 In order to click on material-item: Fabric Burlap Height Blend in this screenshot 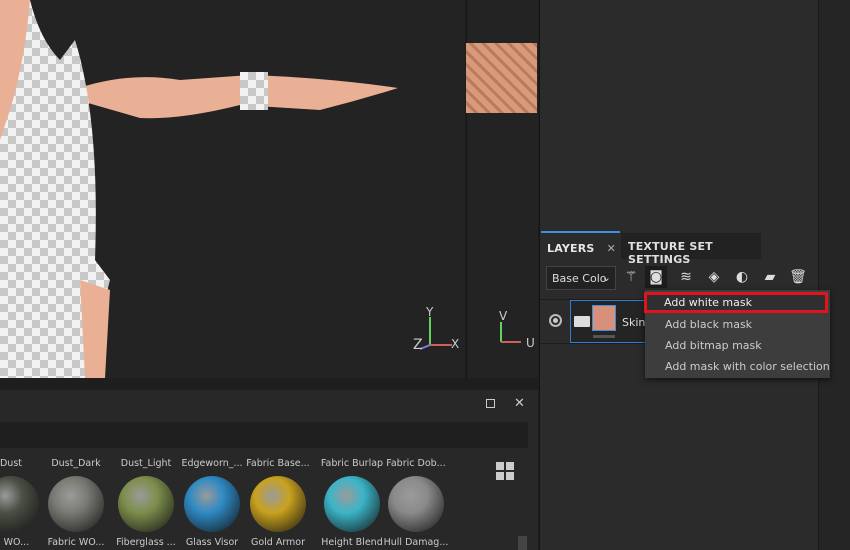, I will do `click(352, 503)`.